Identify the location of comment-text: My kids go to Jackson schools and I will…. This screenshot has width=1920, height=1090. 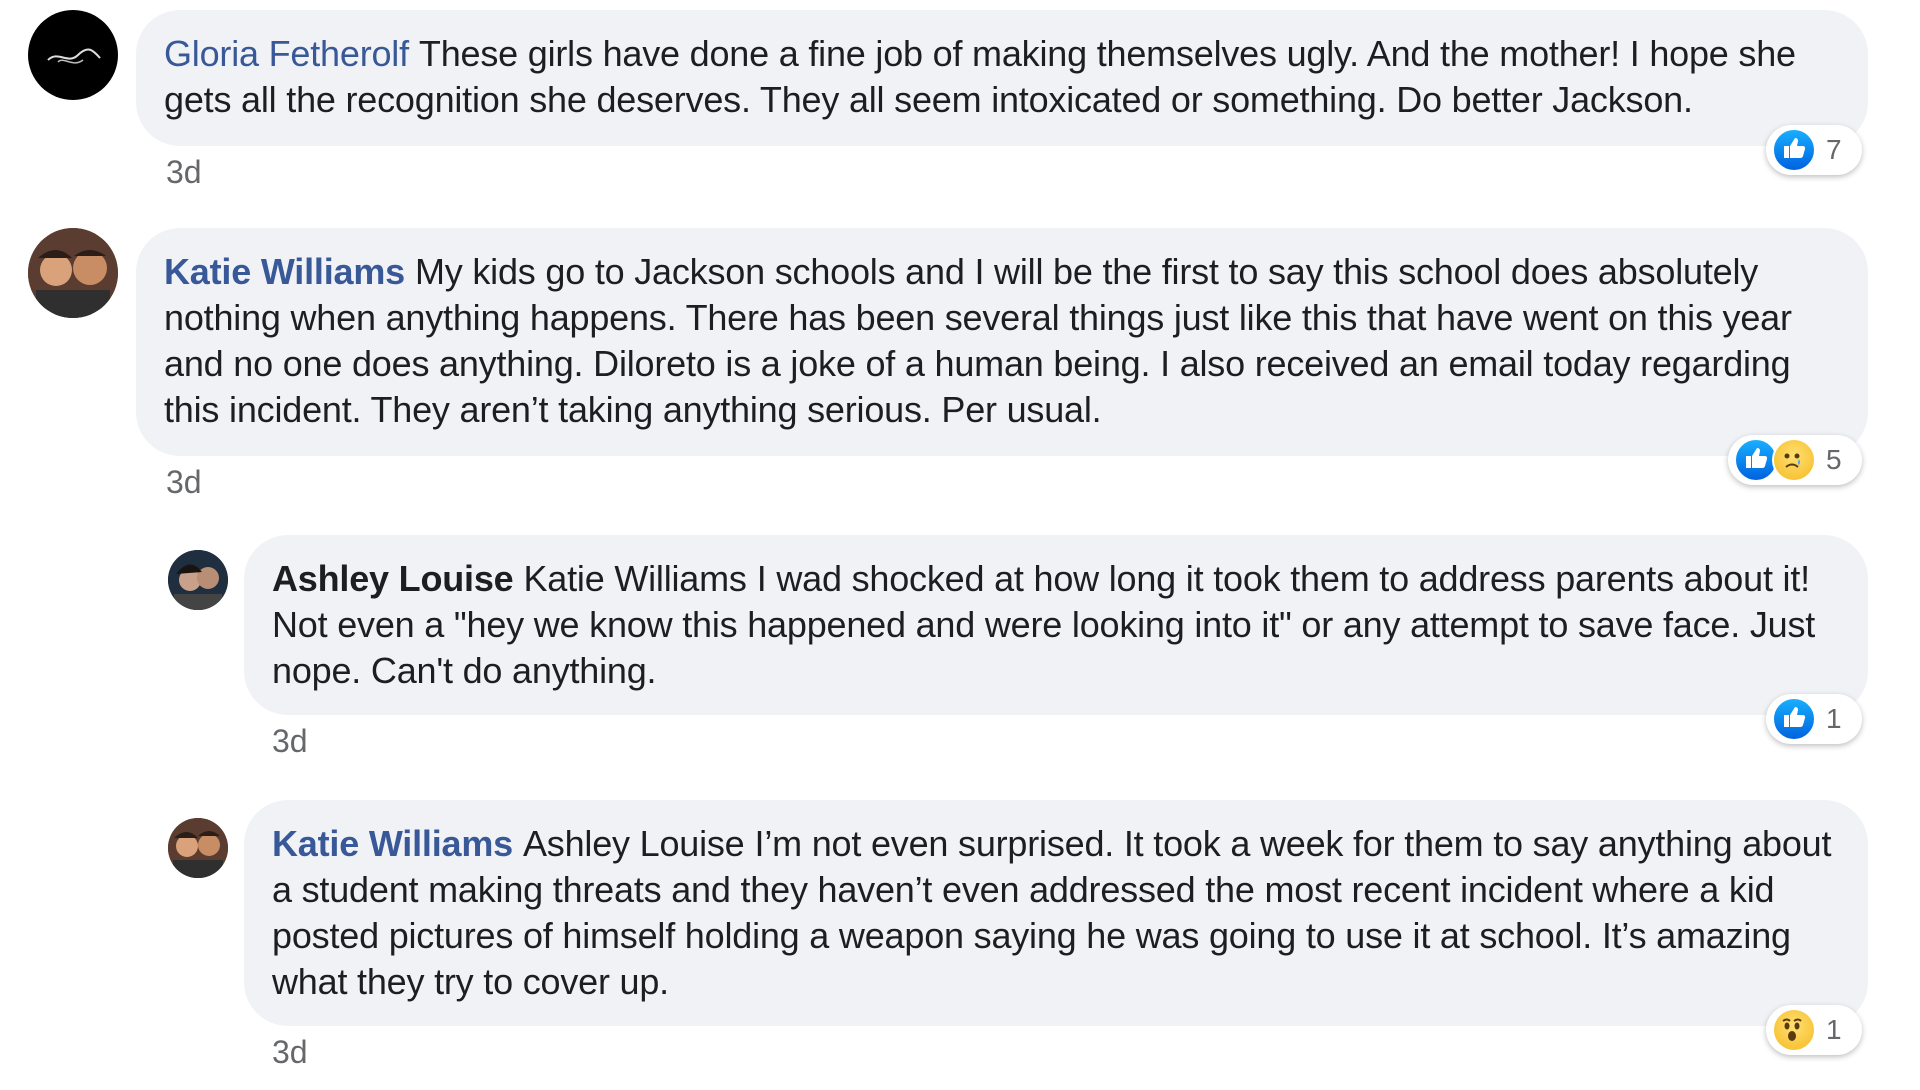
(978, 340).